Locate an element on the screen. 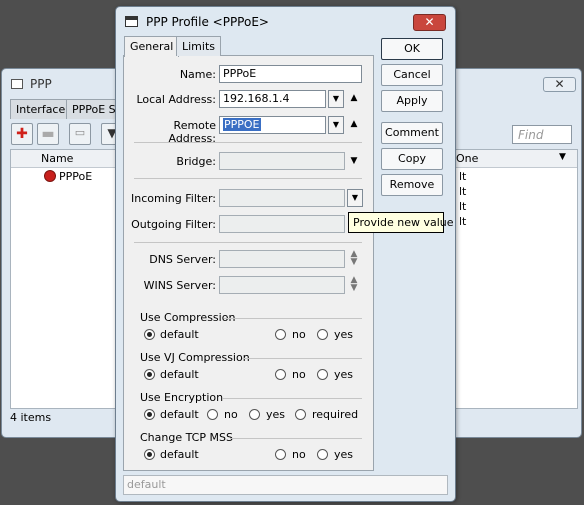 The image size is (584, 505). use-compression-yes-label: yes is located at coordinates (344, 334).